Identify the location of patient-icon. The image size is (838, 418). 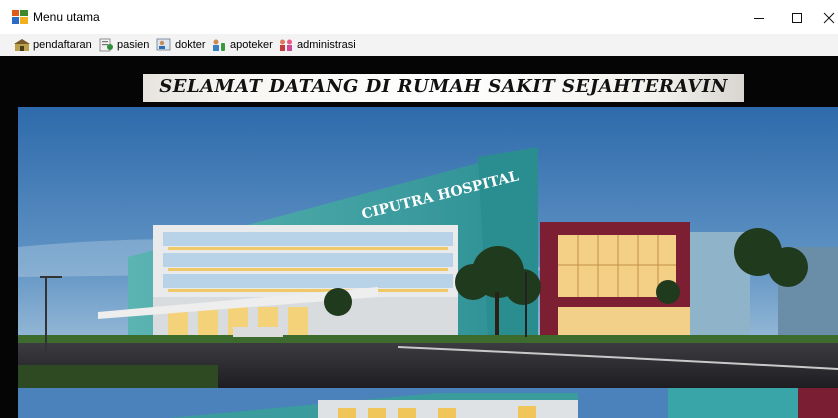
(106, 45).